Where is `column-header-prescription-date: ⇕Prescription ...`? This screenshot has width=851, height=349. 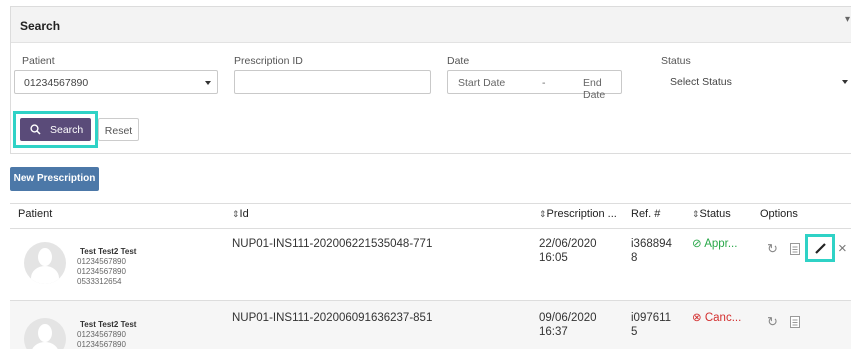 column-header-prescription-date: ⇕Prescription ... is located at coordinates (578, 214).